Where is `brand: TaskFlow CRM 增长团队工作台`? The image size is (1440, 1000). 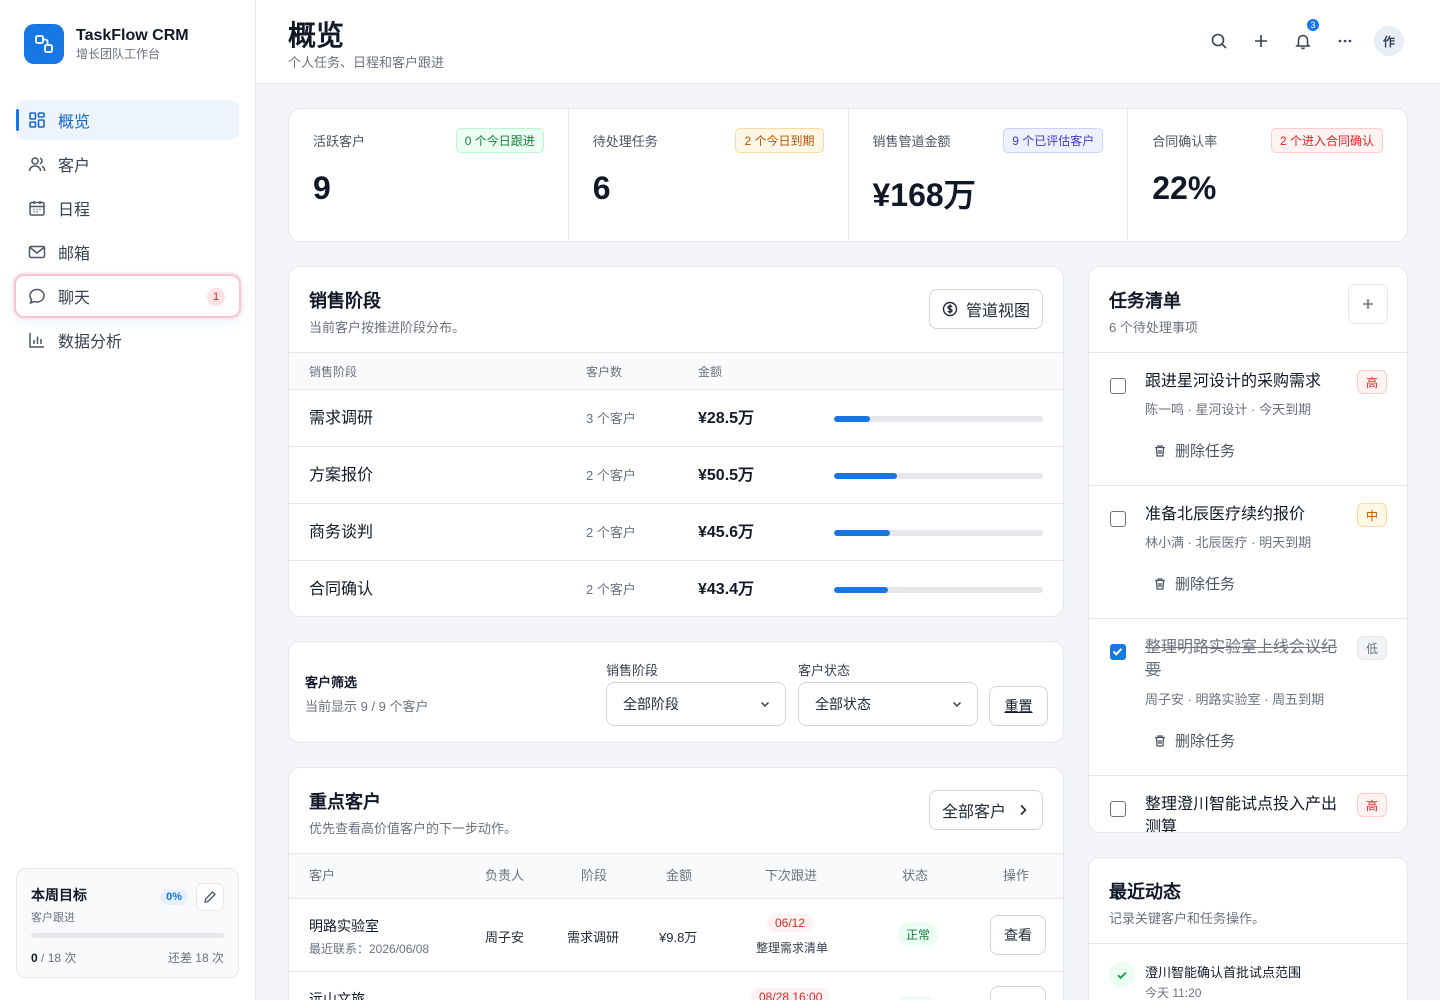 brand: TaskFlow CRM 增长团队工作台 is located at coordinates (106, 44).